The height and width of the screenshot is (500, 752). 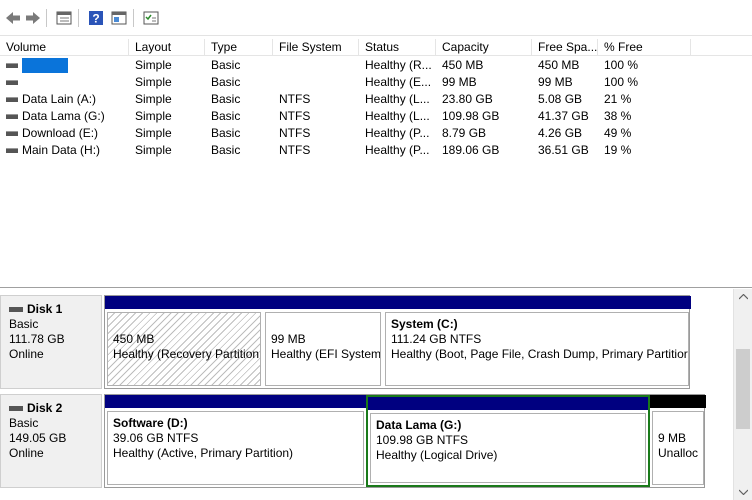 What do you see at coordinates (66, 150) in the screenshot?
I see `volume-cell: Main Data (H:)` at bounding box center [66, 150].